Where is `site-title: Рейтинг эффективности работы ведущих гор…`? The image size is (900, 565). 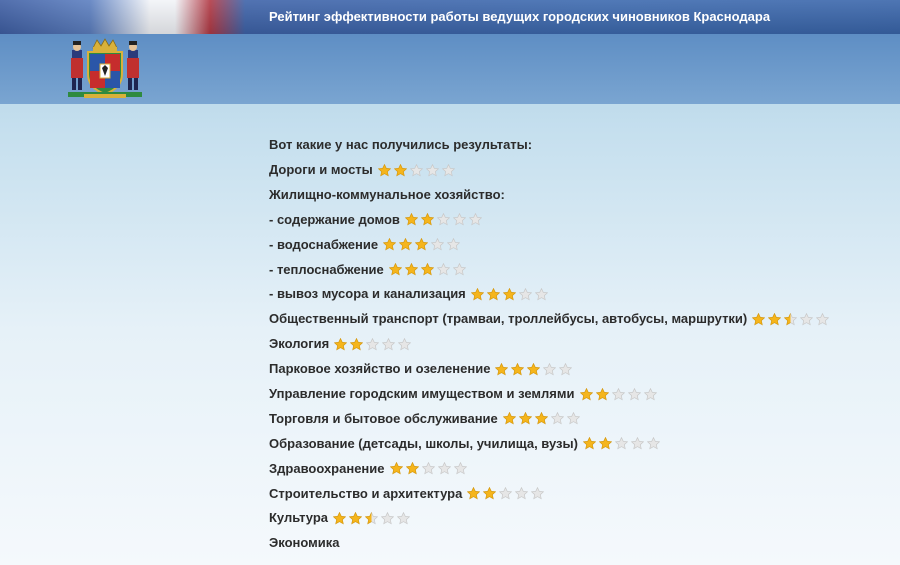
site-title: Рейтинг эффективности работы ведущих гор… is located at coordinates (520, 16).